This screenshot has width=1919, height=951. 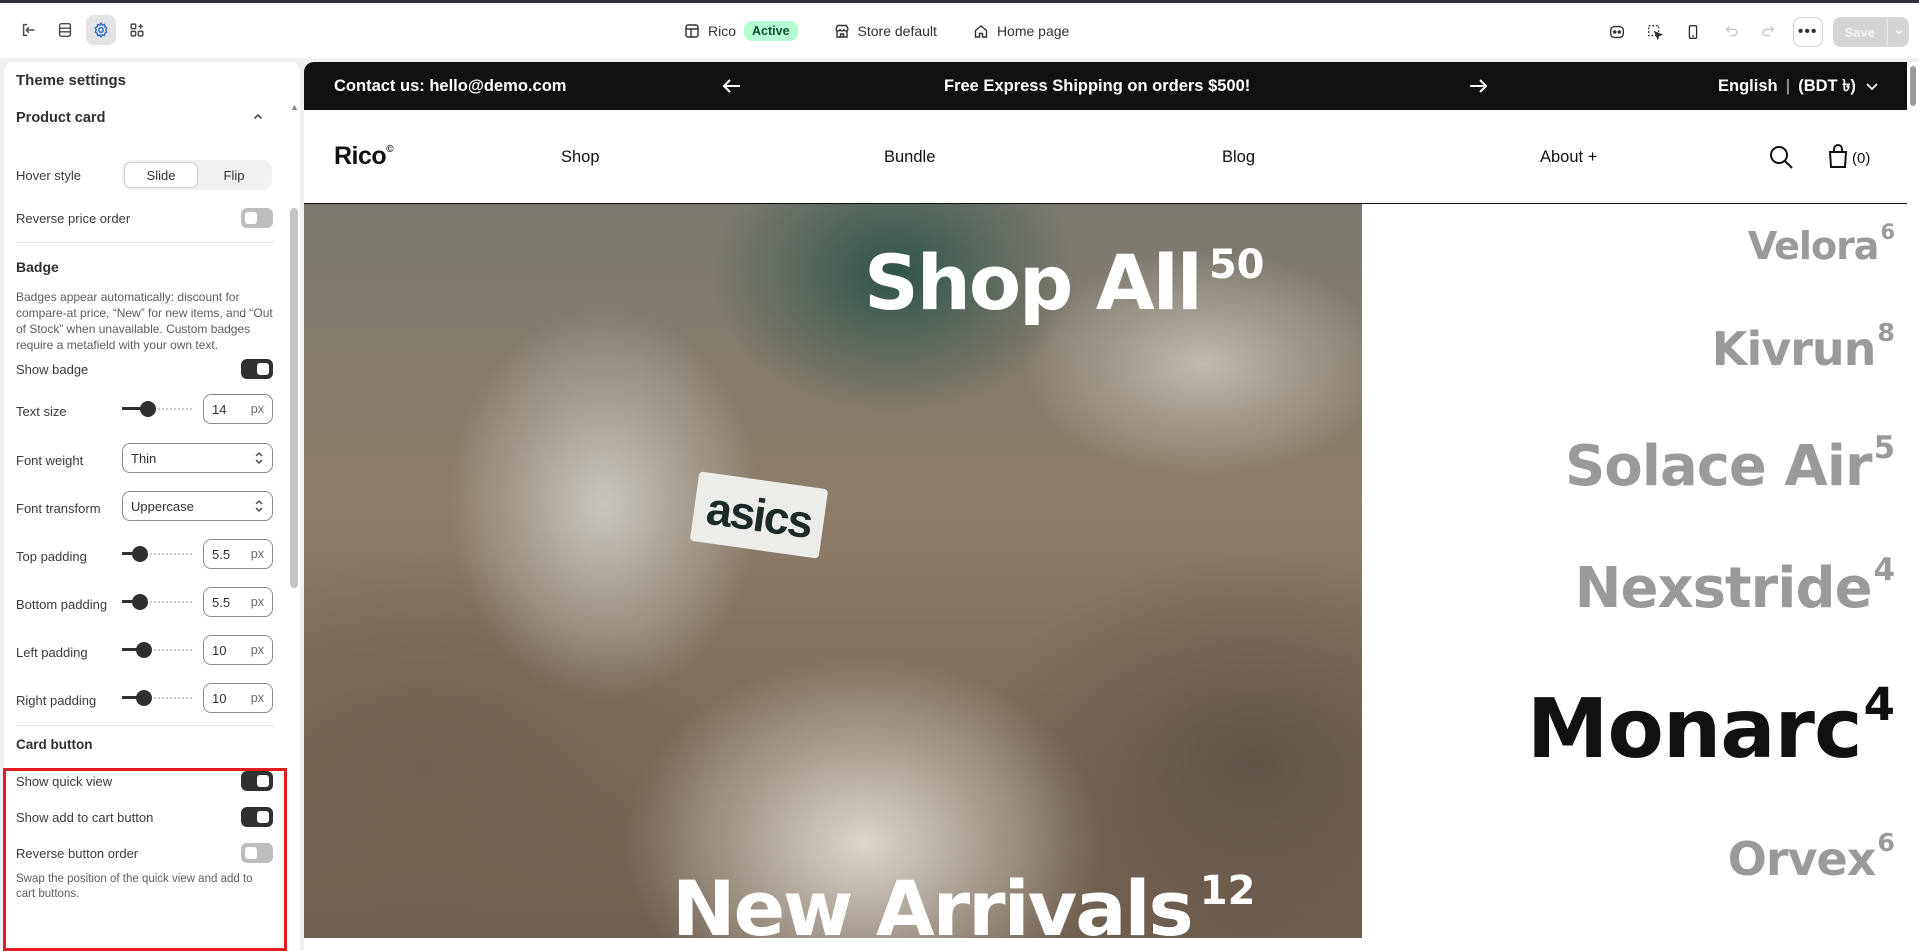 What do you see at coordinates (1064, 282) in the screenshot?
I see `hero-title-shop-all: Shop All 50` at bounding box center [1064, 282].